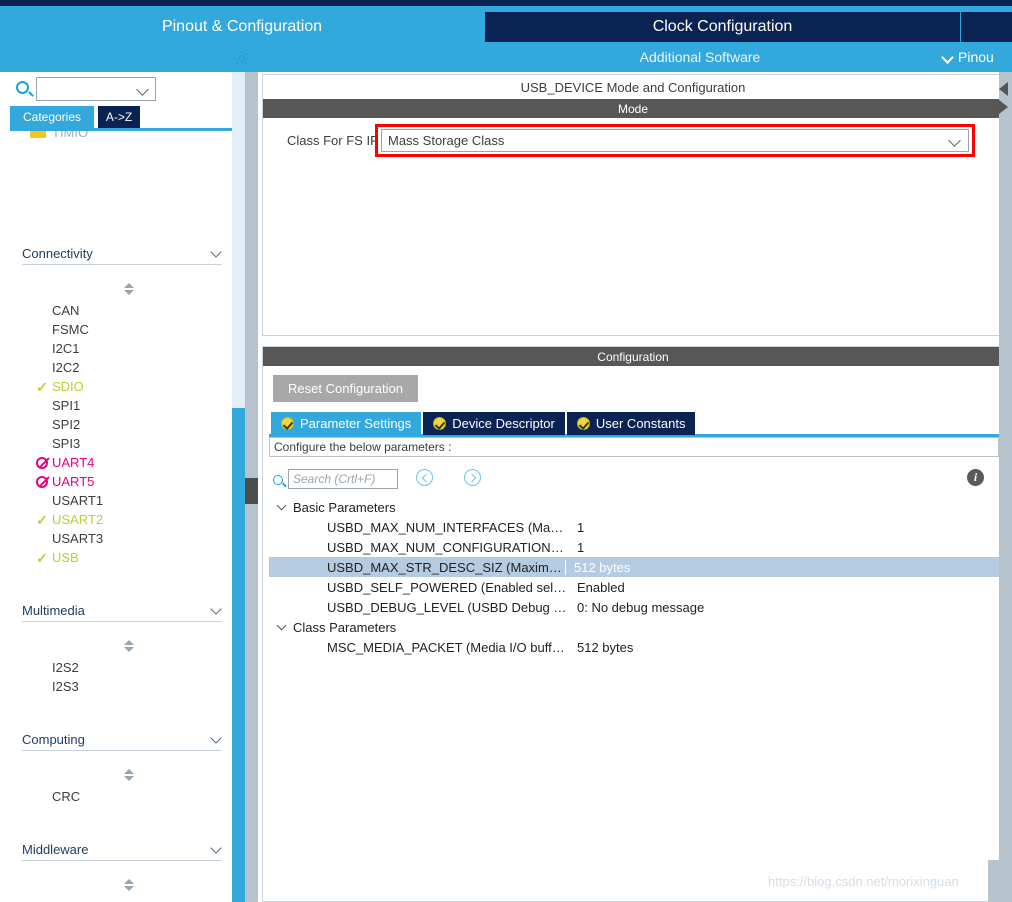 Image resolution: width=1012 pixels, height=902 pixels. Describe the element at coordinates (123, 310) in the screenshot. I see `ip-item-can: CAN` at that location.